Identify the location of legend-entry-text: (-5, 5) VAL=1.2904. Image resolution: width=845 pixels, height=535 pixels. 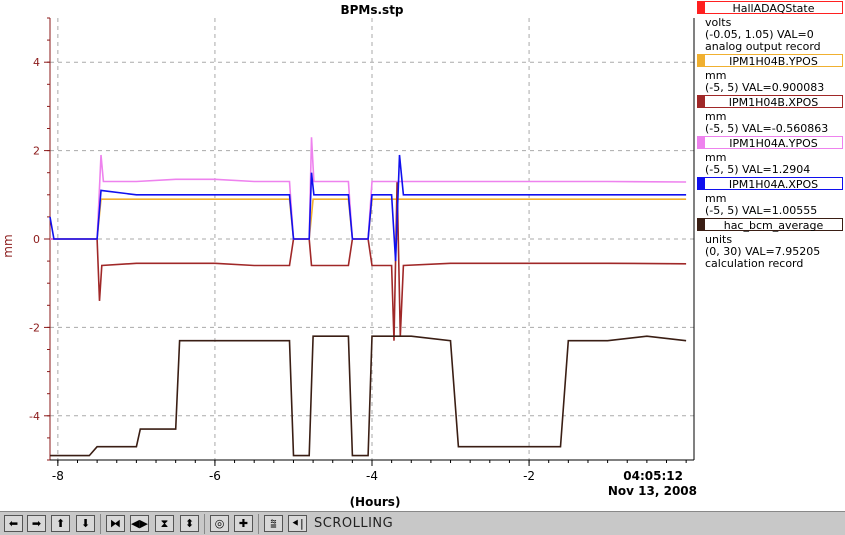
(758, 169).